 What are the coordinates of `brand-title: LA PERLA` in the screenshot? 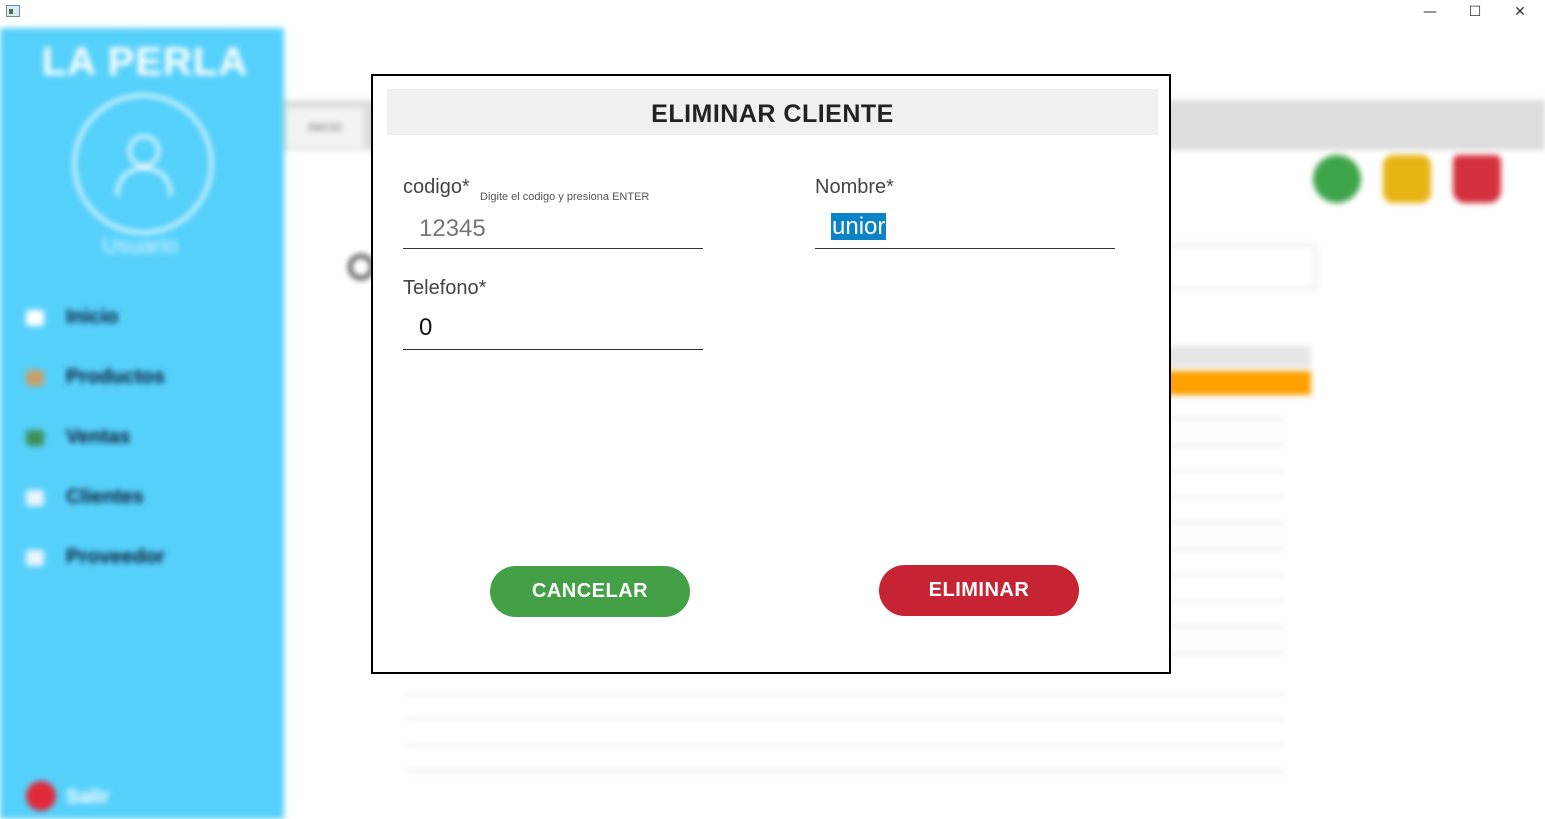 It's located at (145, 62).